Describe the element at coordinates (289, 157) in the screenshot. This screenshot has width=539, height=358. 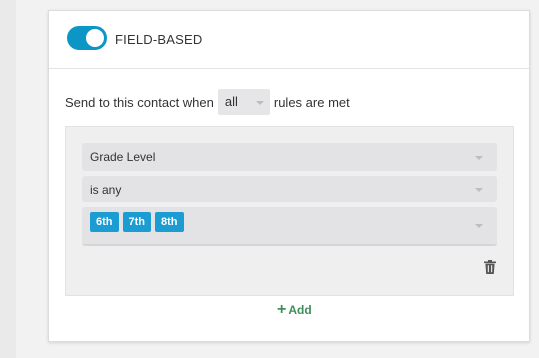
I see `field-select: Grade Level` at that location.